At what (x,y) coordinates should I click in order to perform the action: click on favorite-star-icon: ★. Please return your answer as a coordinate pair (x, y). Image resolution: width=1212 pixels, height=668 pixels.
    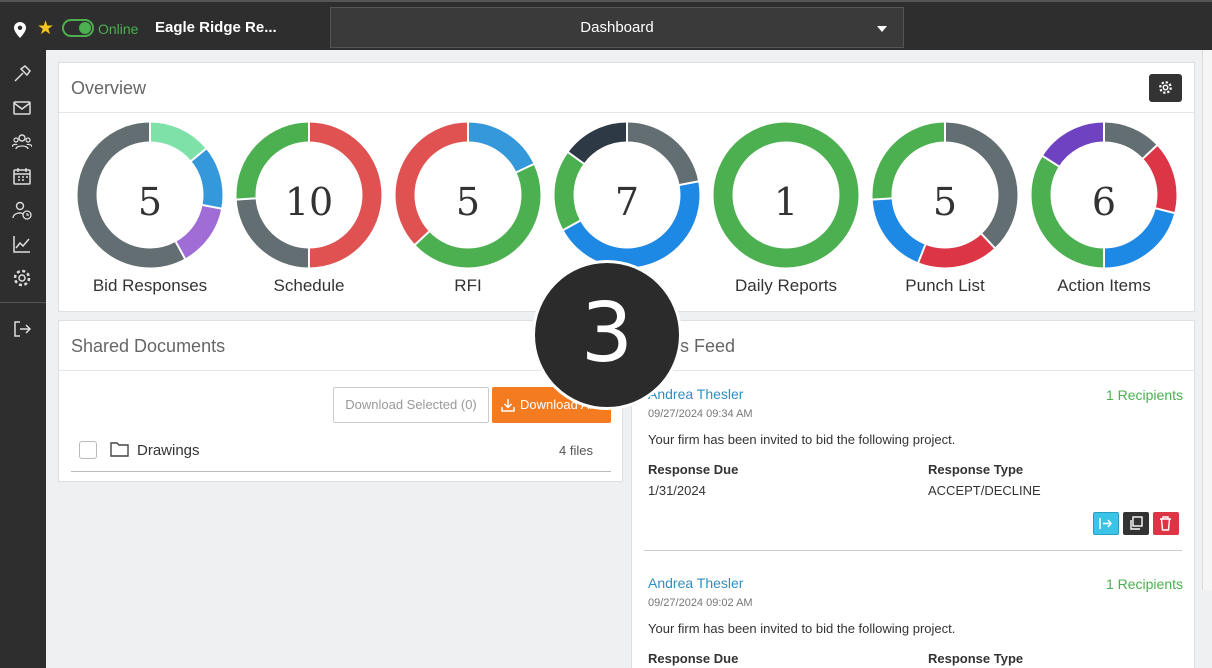
    Looking at the image, I should click on (45, 28).